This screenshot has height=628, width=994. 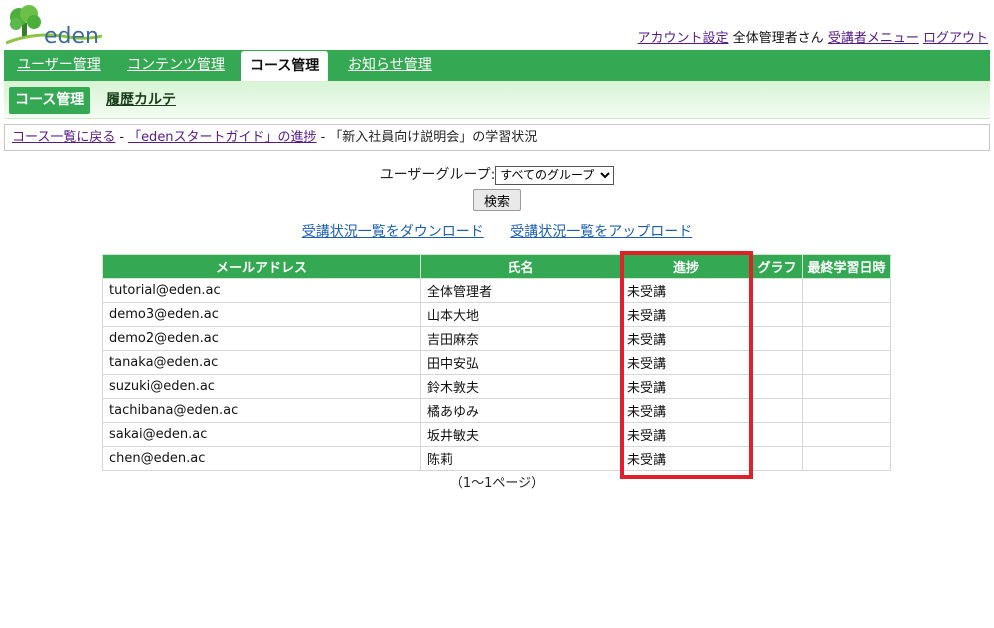 What do you see at coordinates (520, 266) in the screenshot?
I see `column-header-name: 氏名` at bounding box center [520, 266].